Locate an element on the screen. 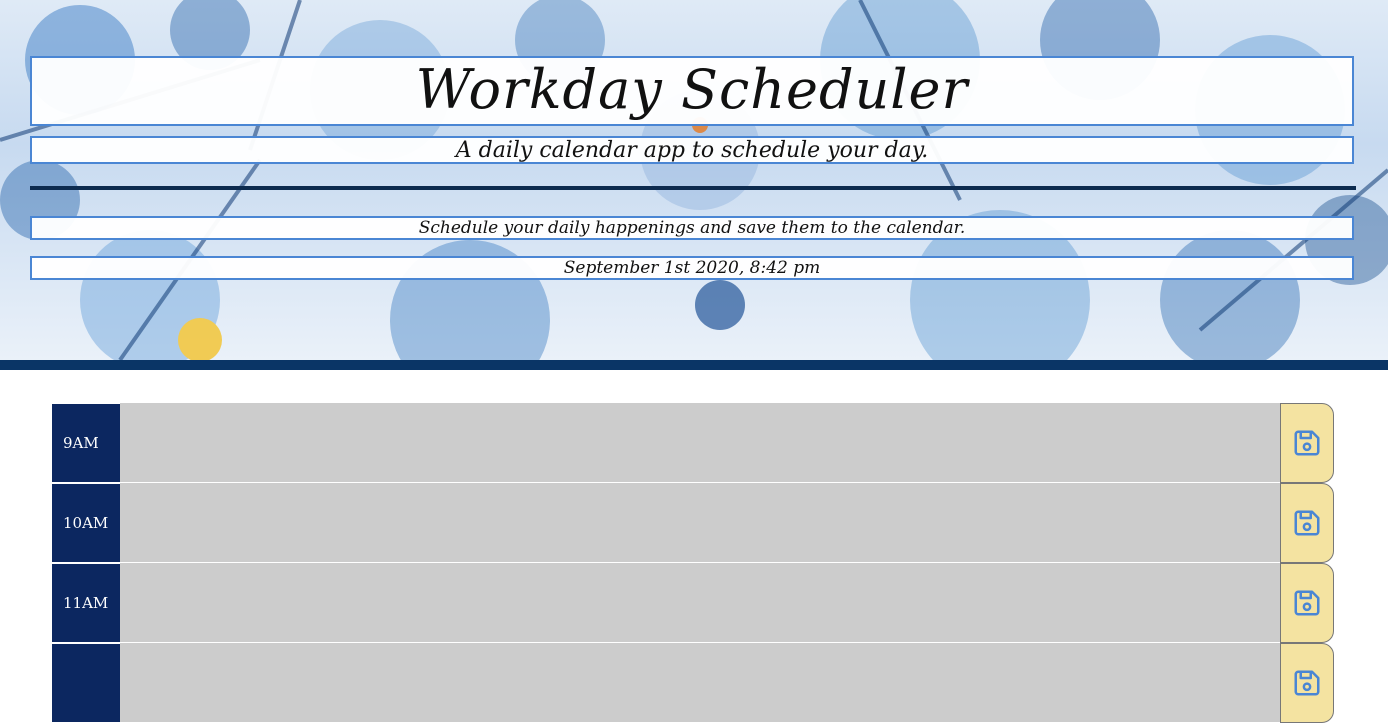 The height and width of the screenshot is (723, 1388). page-title: Workday Scheduler is located at coordinates (692, 91).